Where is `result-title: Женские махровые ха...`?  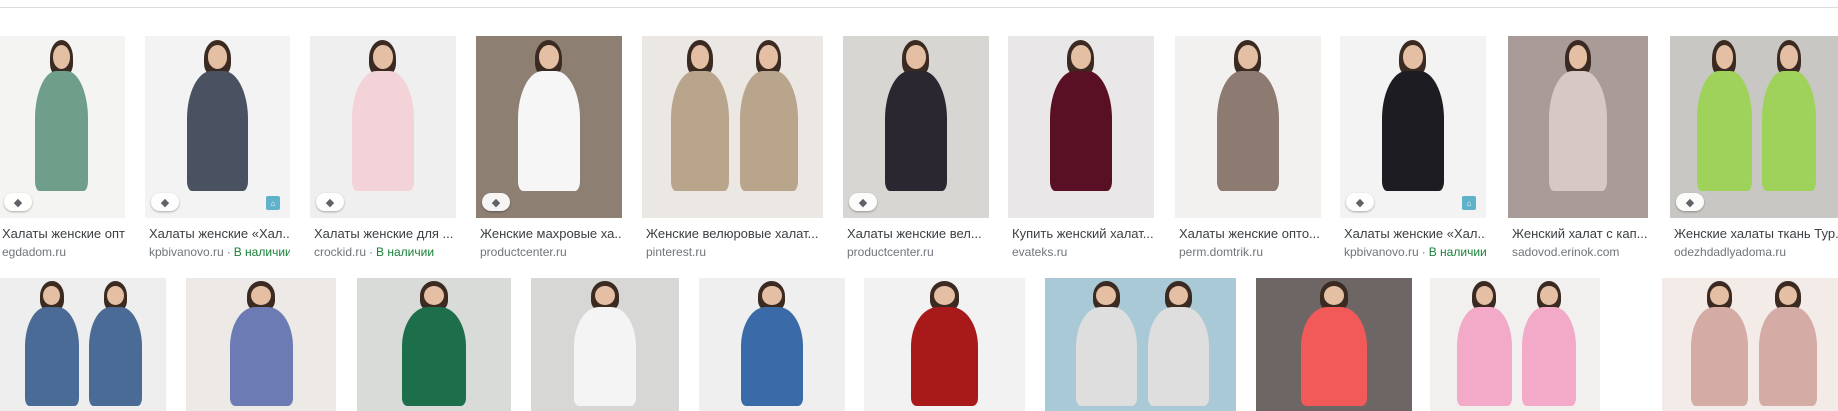
result-title: Женские махровые ха... is located at coordinates (551, 233).